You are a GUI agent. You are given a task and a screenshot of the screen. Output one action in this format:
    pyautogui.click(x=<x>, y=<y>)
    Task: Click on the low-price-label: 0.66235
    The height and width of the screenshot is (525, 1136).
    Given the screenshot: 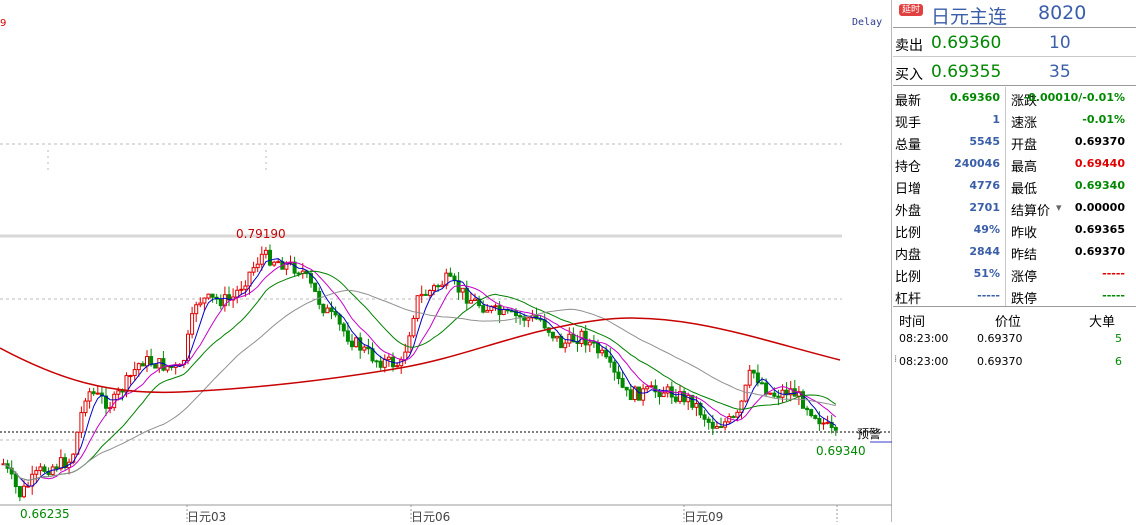 What is the action you would take?
    pyautogui.click(x=45, y=514)
    